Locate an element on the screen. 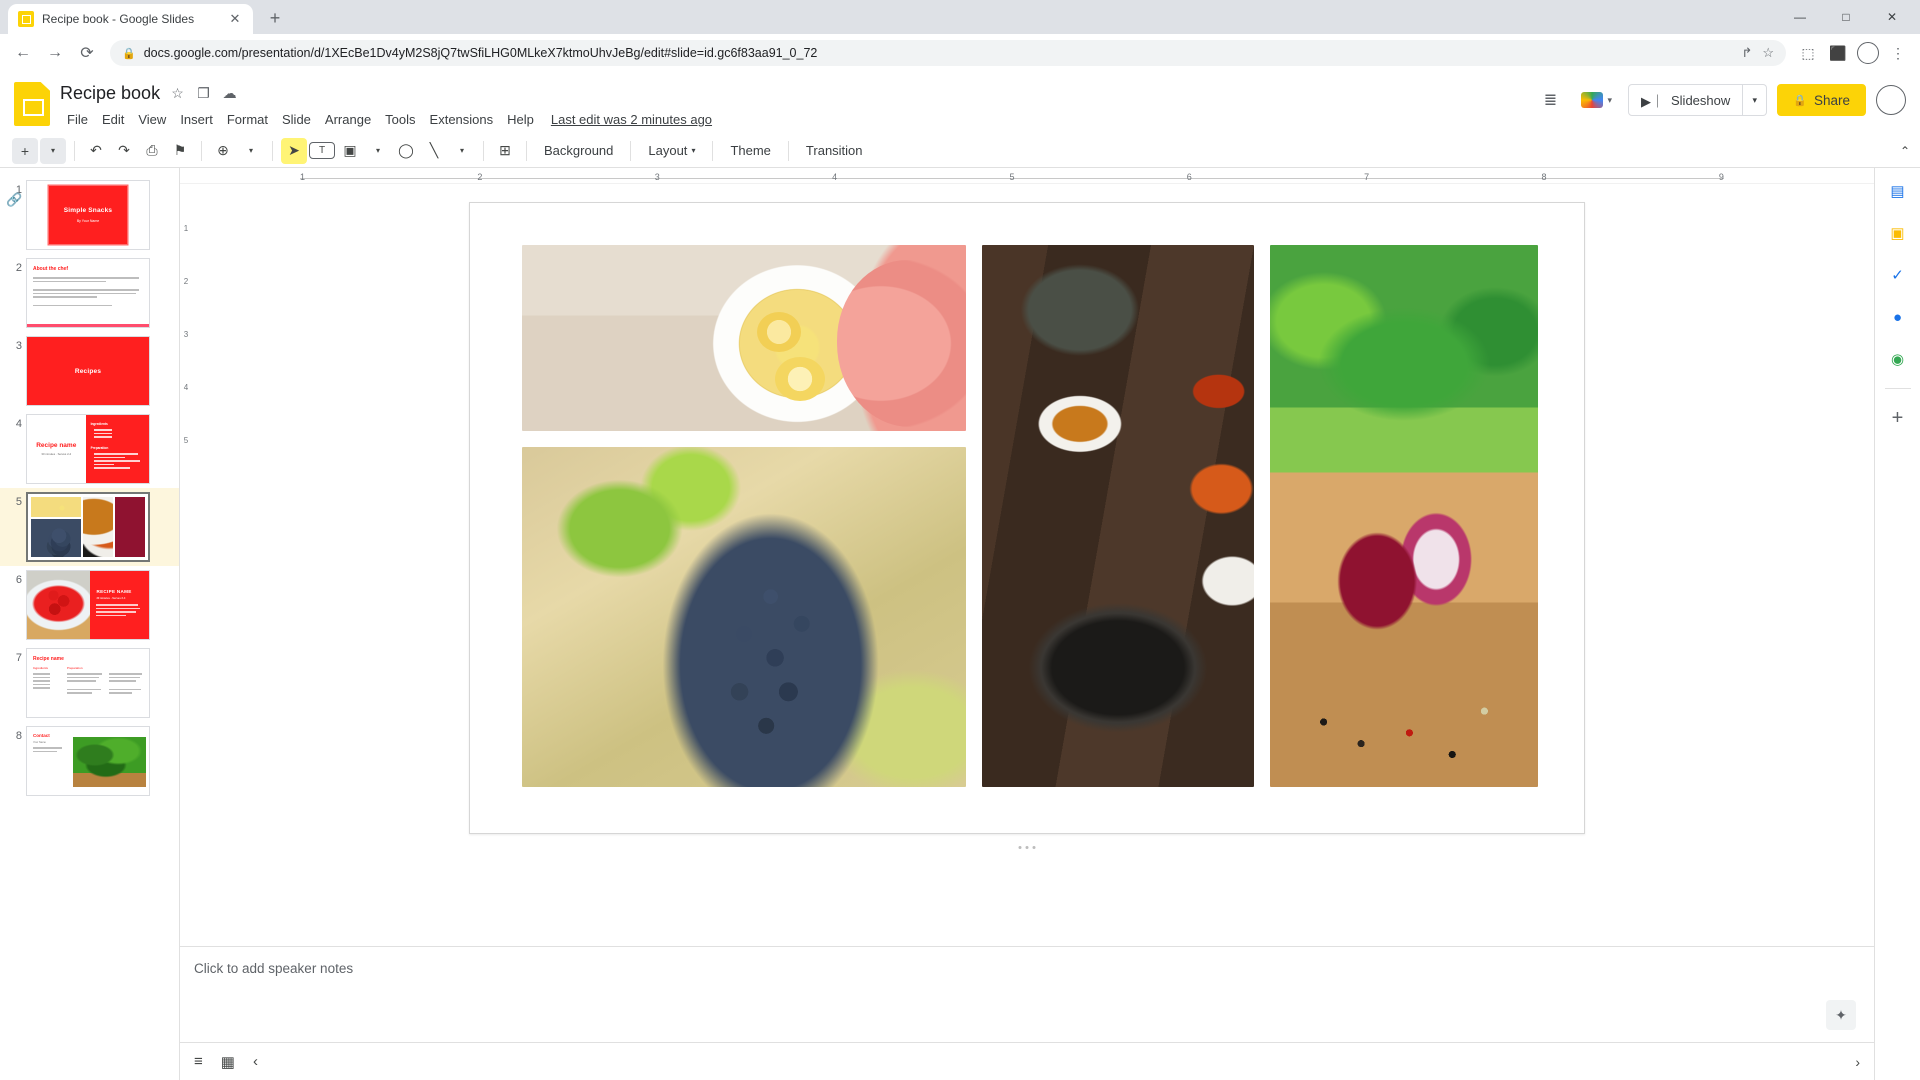 The height and width of the screenshot is (1080, 1920). insert-image-icon: ▣ is located at coordinates (350, 151).